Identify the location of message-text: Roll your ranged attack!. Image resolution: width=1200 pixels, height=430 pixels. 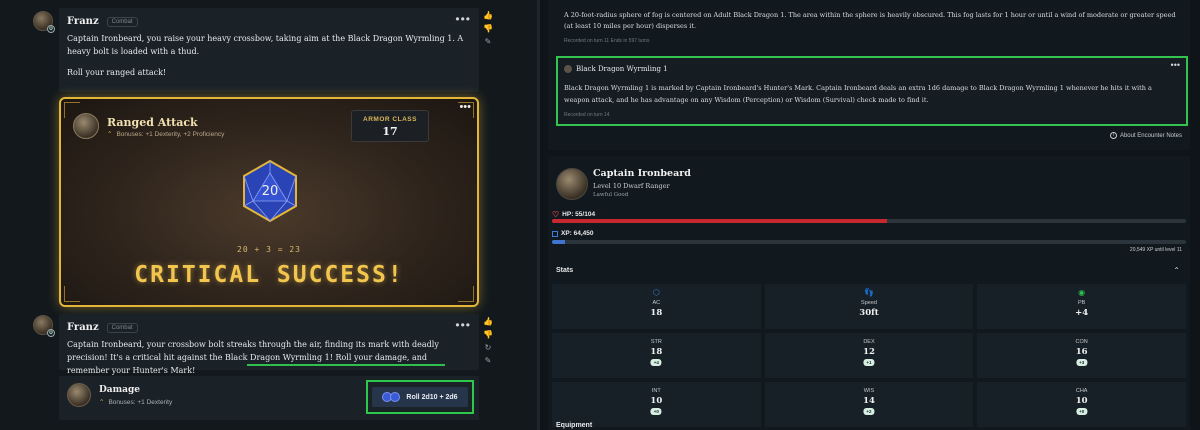
(117, 72).